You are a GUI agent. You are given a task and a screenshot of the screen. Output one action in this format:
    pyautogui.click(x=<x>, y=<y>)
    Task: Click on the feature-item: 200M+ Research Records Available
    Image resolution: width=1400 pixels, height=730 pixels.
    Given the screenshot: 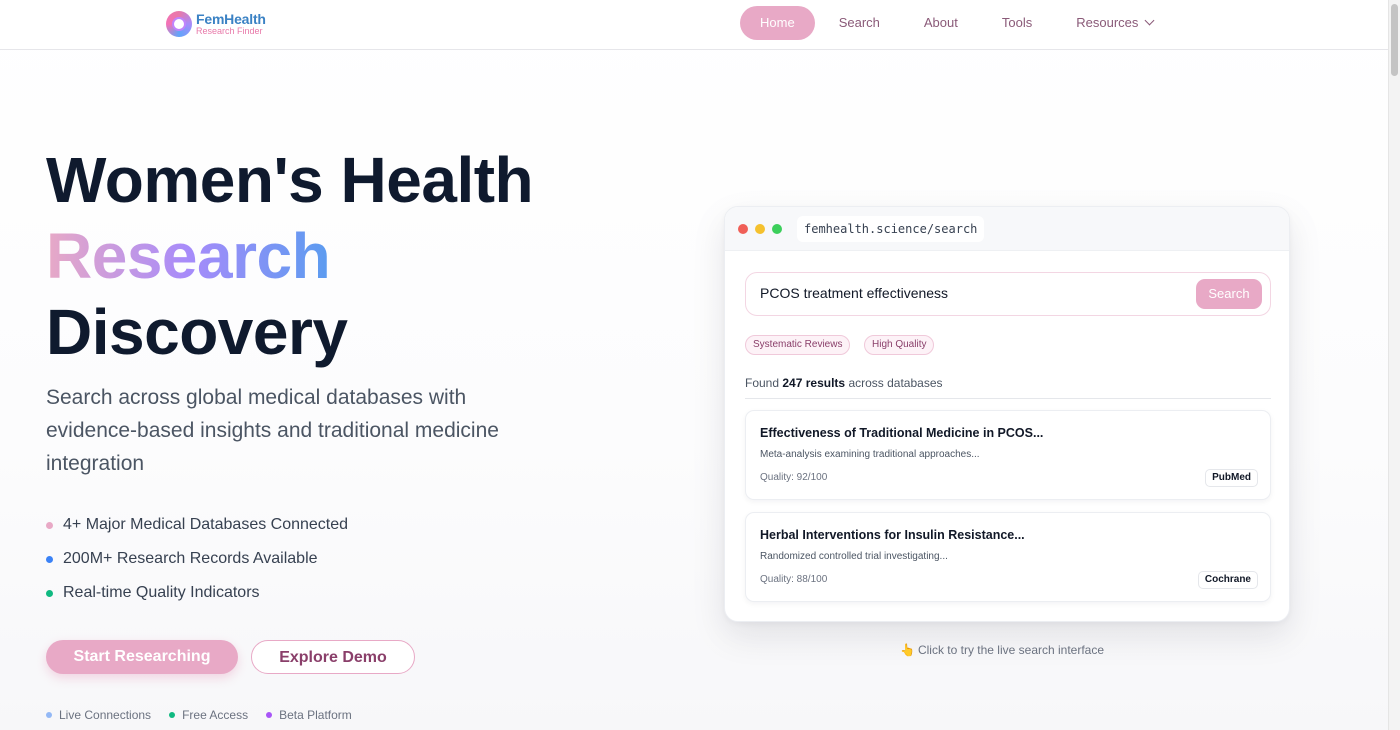 What is the action you would take?
    pyautogui.click(x=197, y=559)
    